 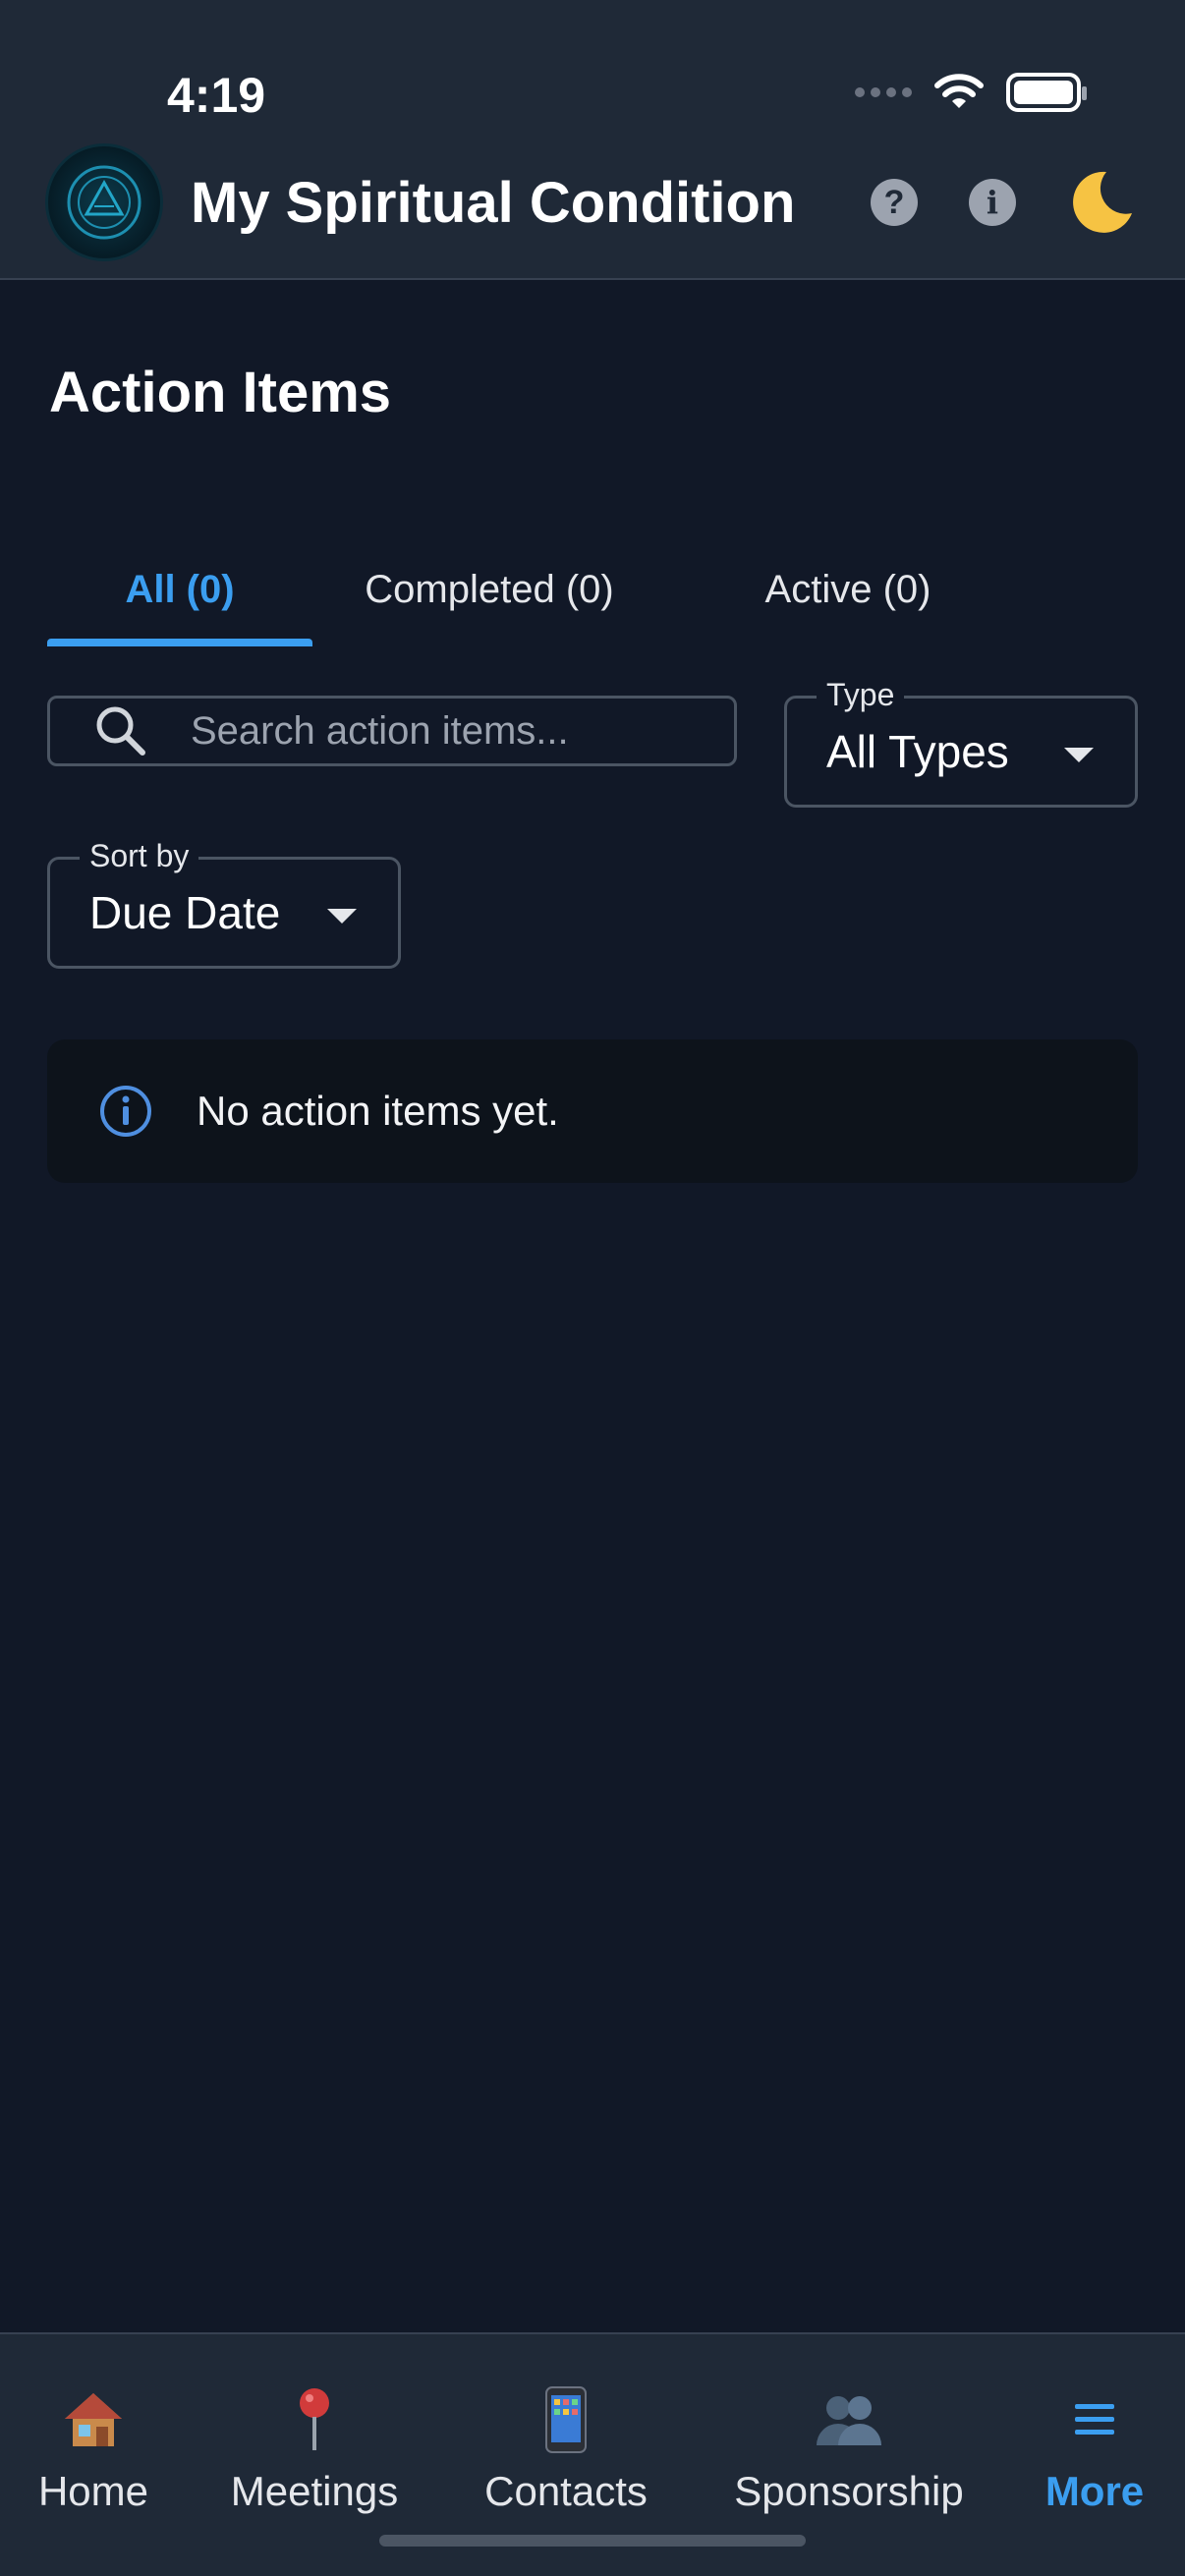 What do you see at coordinates (848, 589) in the screenshot?
I see `tab-active: Active (0)` at bounding box center [848, 589].